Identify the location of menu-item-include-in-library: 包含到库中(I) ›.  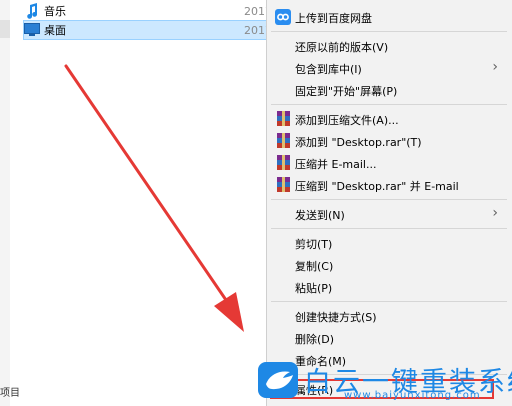
(389, 68).